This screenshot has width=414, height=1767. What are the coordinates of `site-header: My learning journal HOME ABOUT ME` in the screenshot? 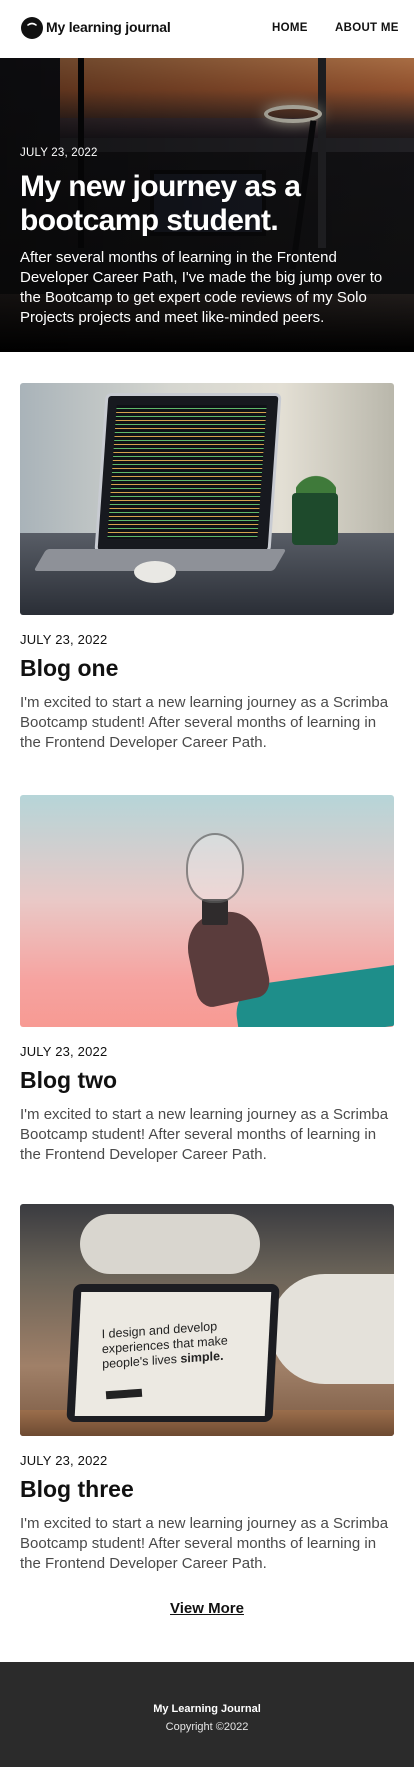 It's located at (207, 29).